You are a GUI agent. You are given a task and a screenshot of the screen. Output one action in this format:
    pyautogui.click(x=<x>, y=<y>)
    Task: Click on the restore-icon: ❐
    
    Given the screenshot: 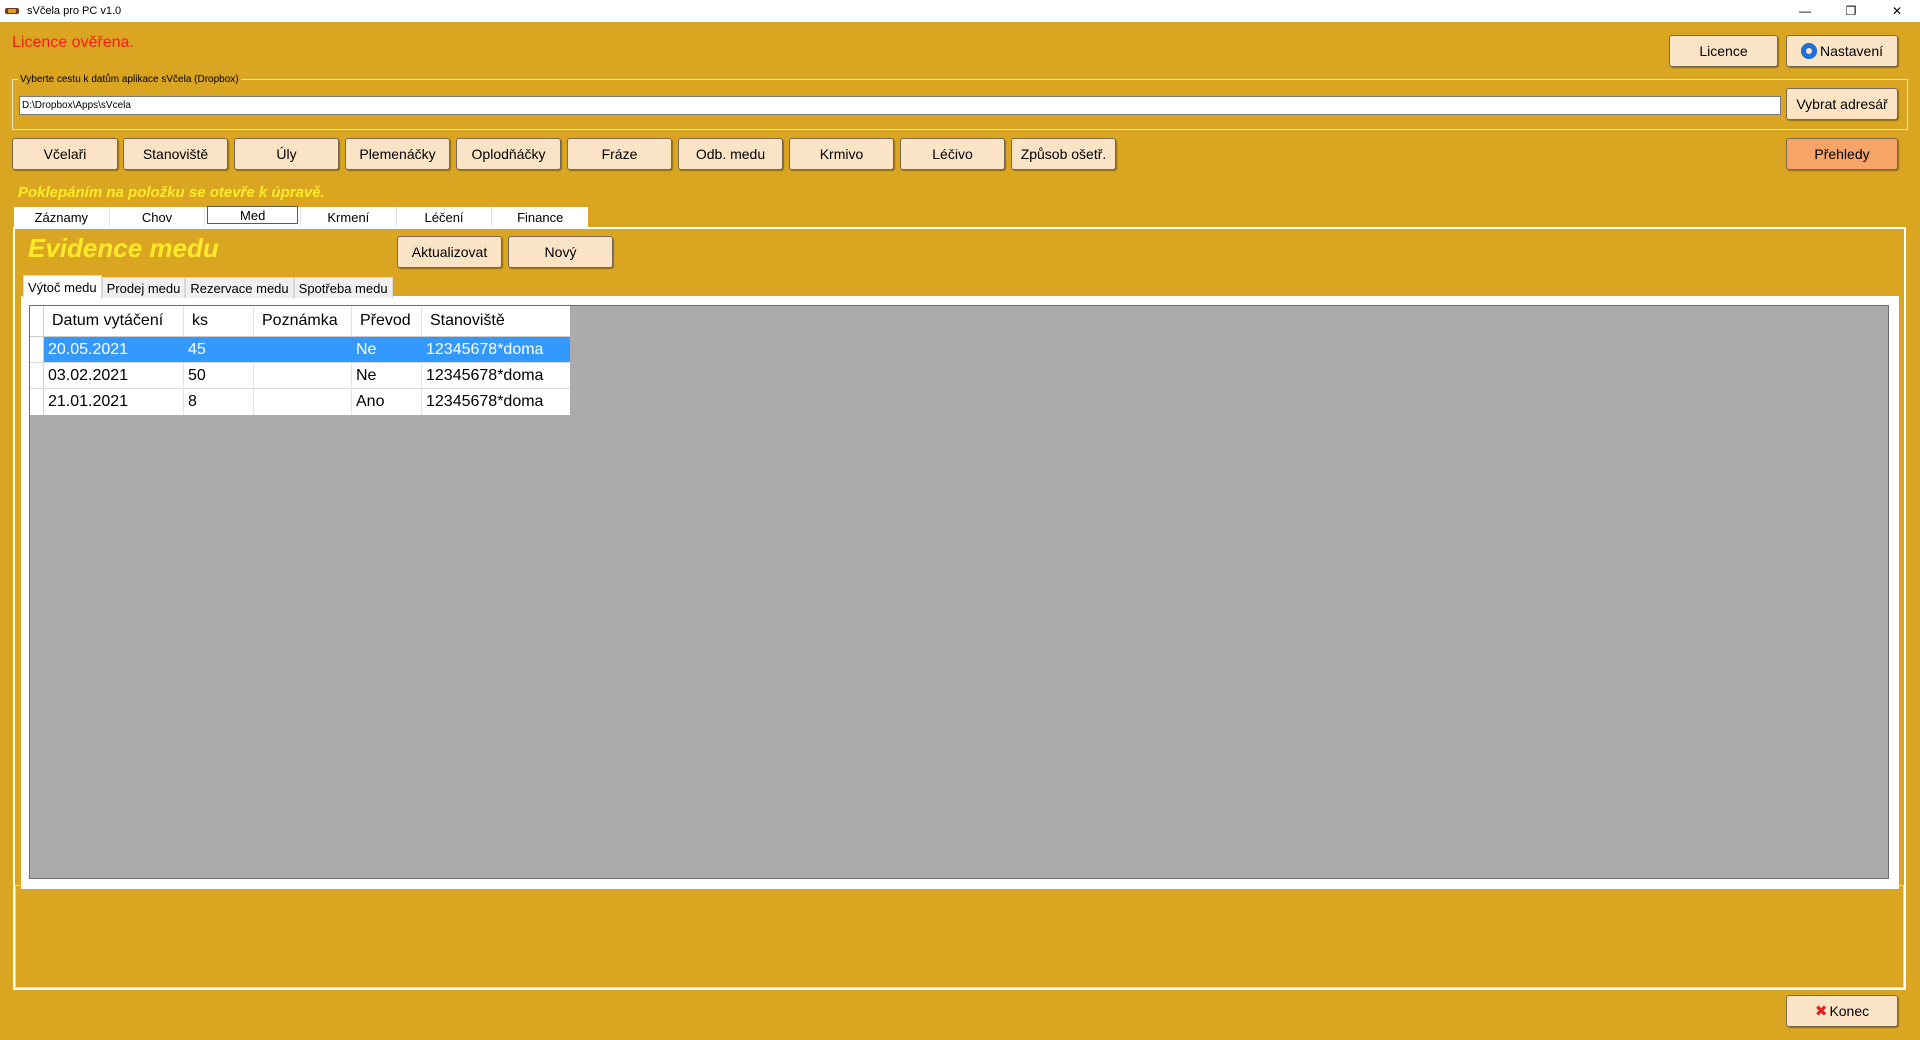 What is the action you would take?
    pyautogui.click(x=1851, y=11)
    